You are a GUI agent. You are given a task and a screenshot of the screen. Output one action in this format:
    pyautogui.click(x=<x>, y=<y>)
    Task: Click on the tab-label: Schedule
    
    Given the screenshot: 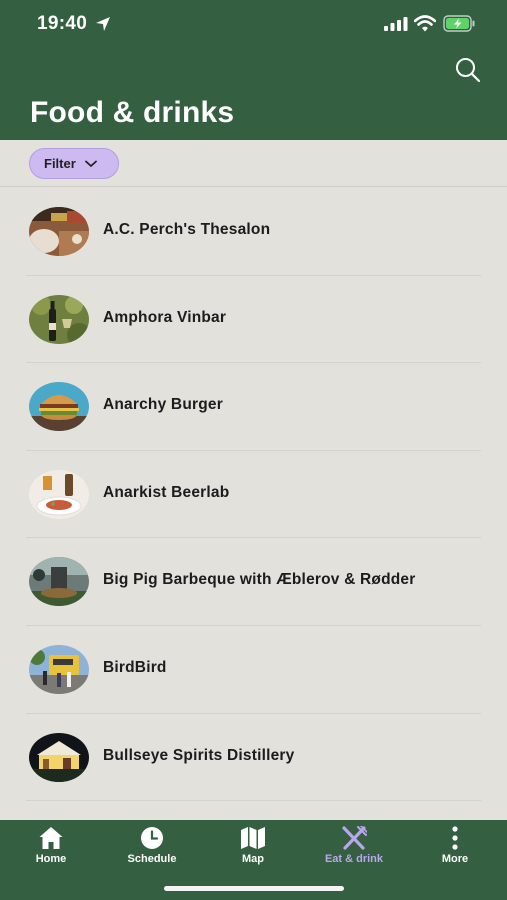 What is the action you would take?
    pyautogui.click(x=152, y=859)
    